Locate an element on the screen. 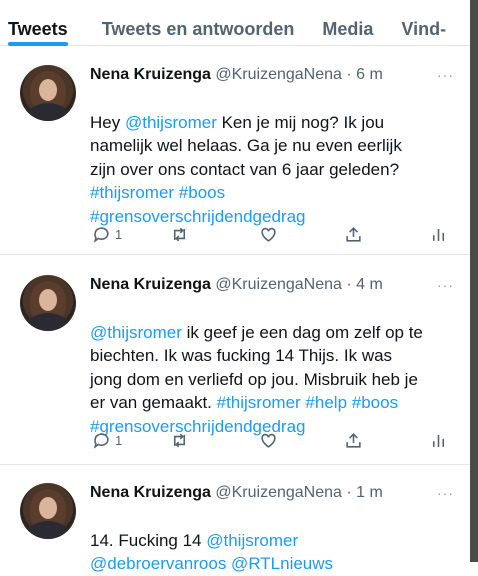  tweet-header: Nena Kruizenga @KruizengaNena · 1 m ··· is located at coordinates (273, 493).